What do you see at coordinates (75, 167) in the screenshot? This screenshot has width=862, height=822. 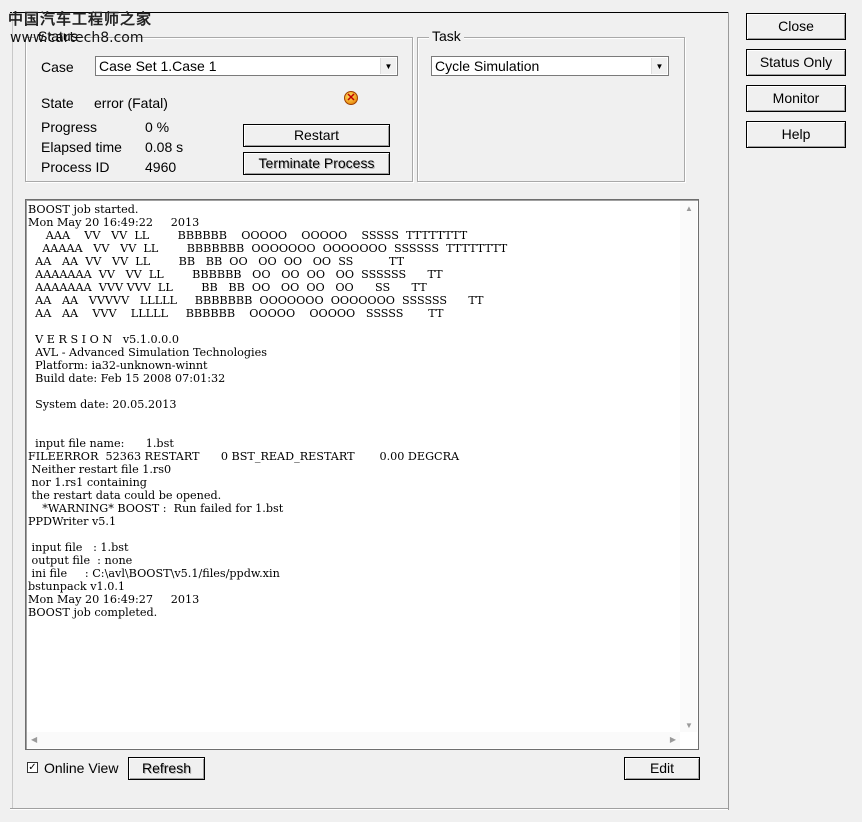 I see `process-id-label: Process ID` at bounding box center [75, 167].